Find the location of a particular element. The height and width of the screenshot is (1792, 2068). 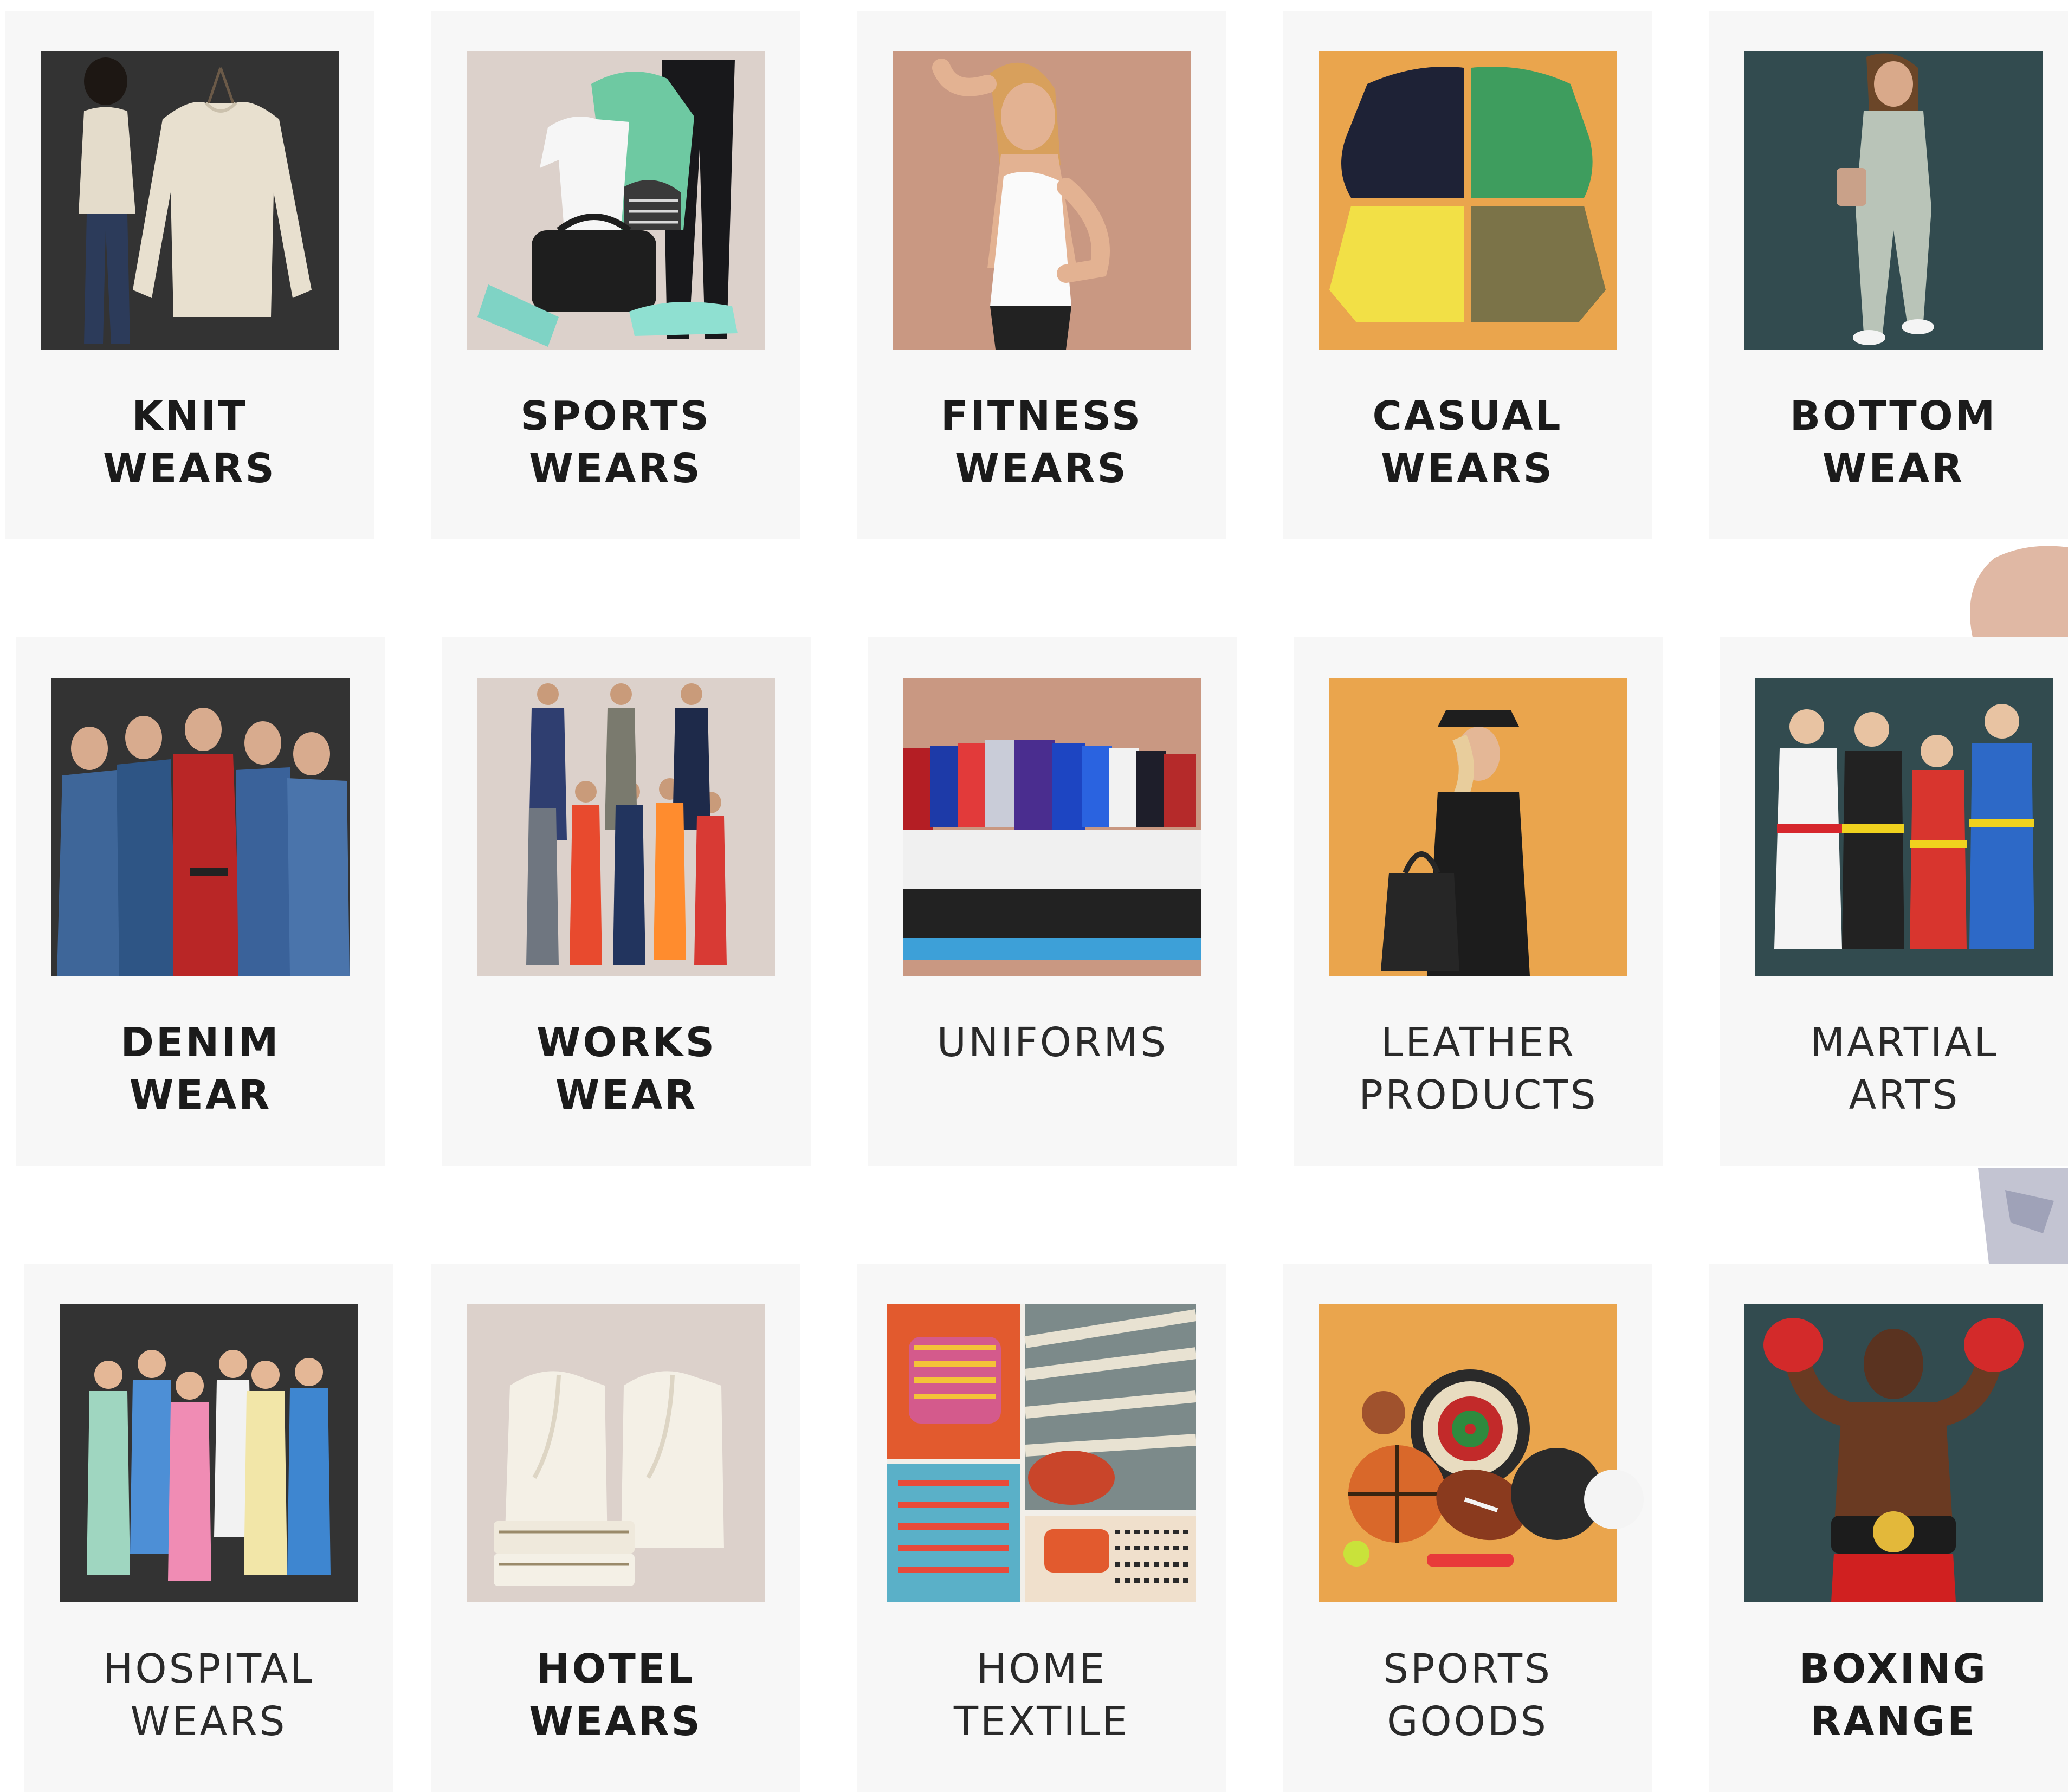

boxer-icon is located at coordinates (1893, 1453).